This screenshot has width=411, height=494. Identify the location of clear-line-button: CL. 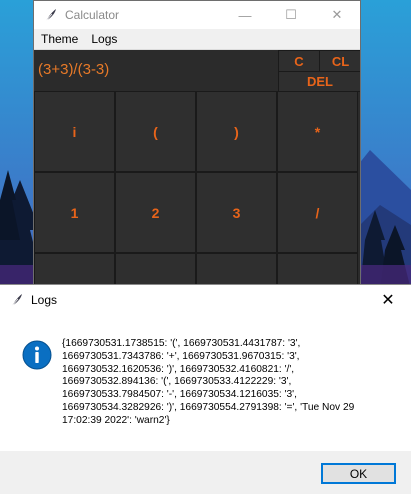
(339, 61).